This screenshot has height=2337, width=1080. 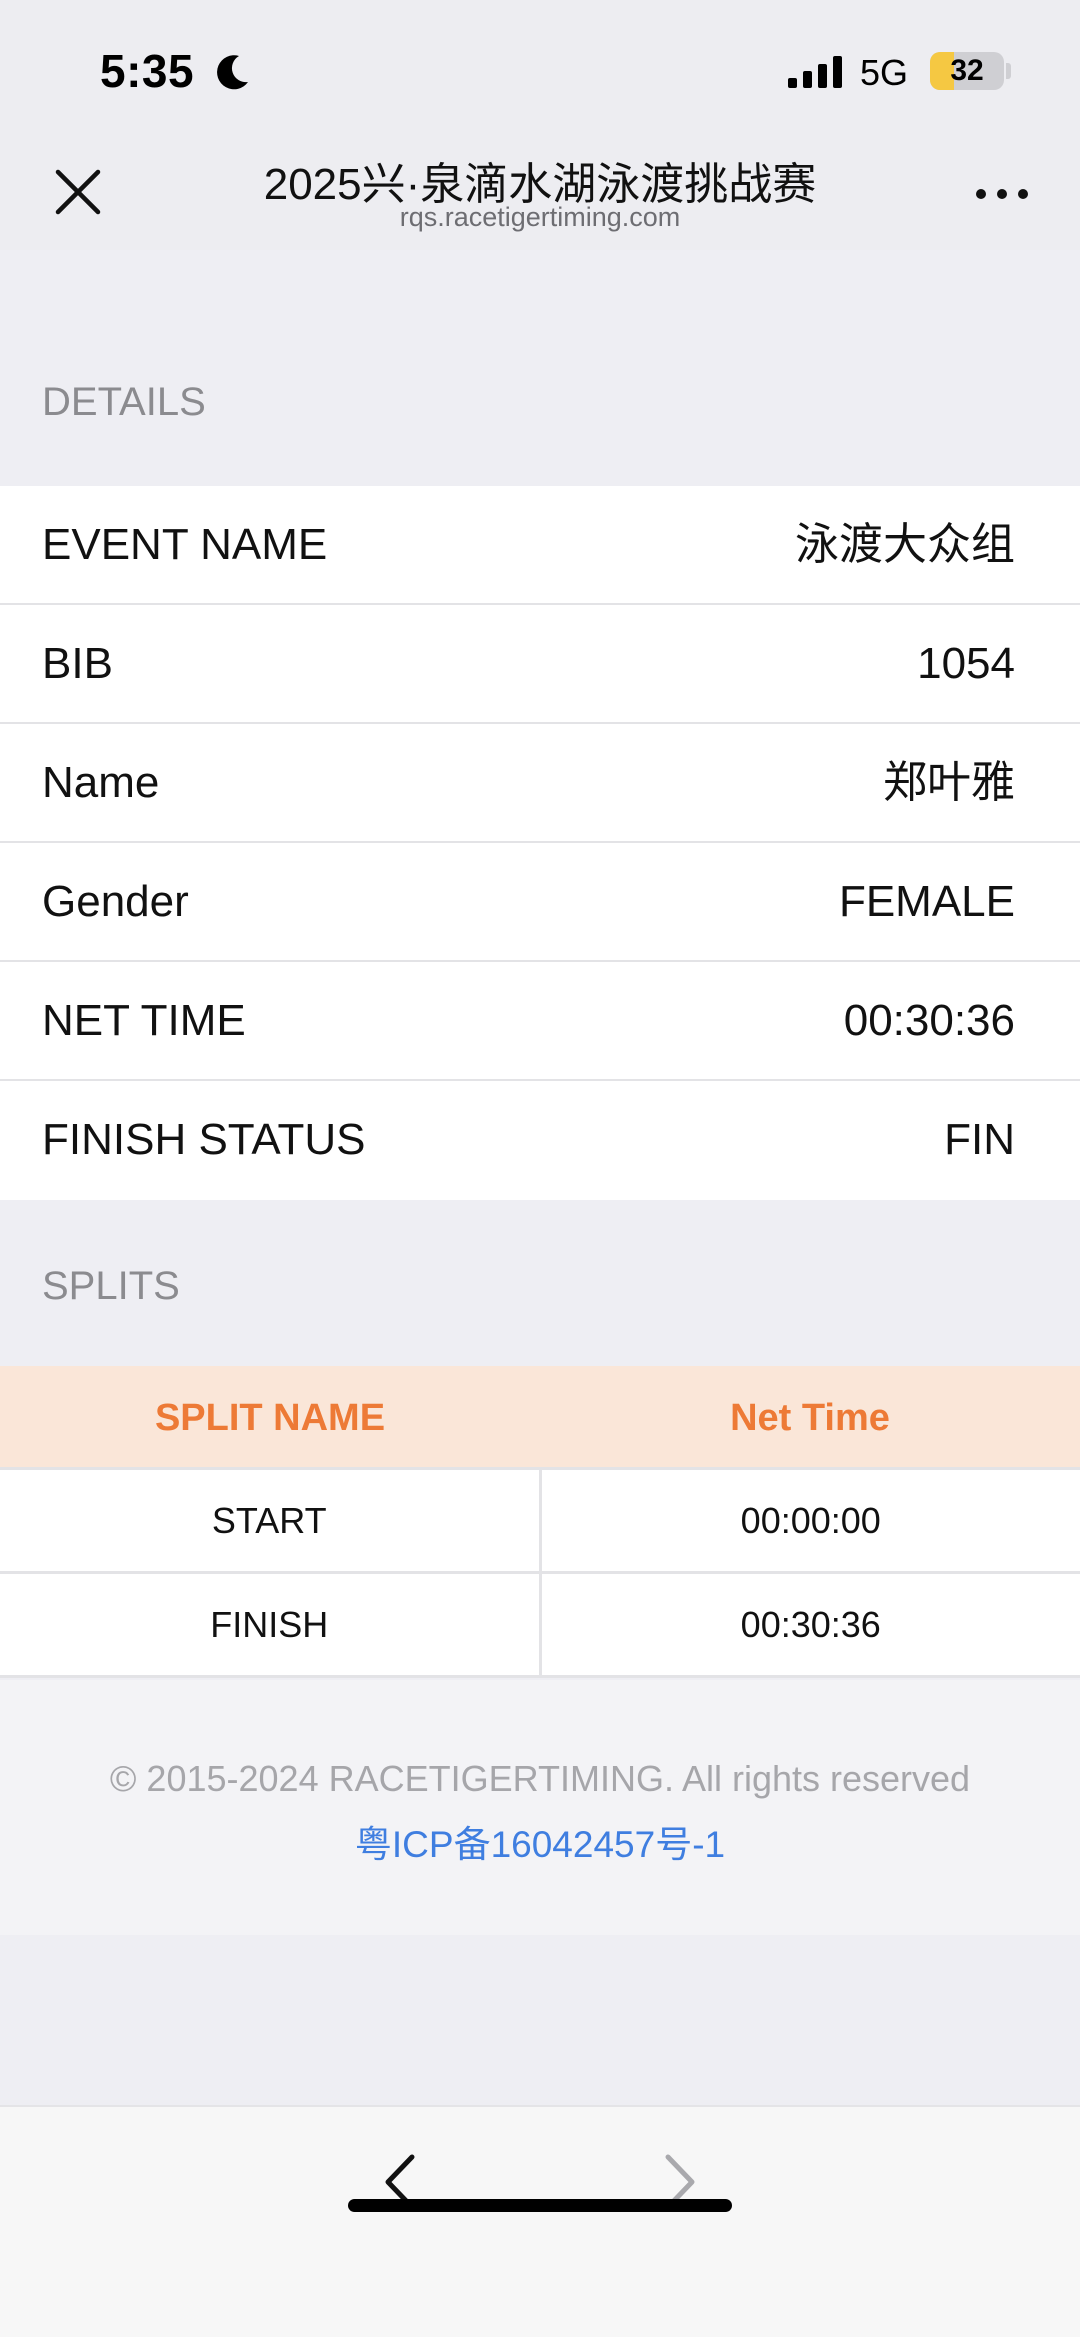 What do you see at coordinates (101, 782) in the screenshot?
I see `detail-label: Name` at bounding box center [101, 782].